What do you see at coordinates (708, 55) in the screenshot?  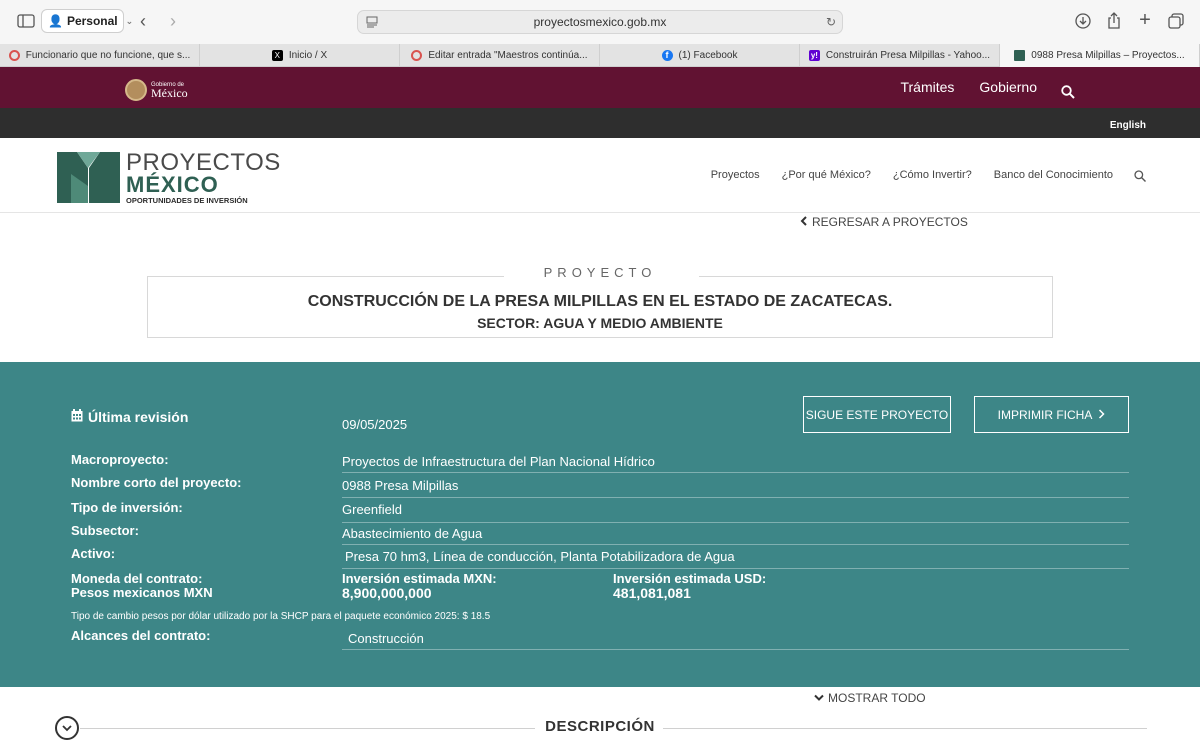 I see `tab-label: (1) Facebook` at bounding box center [708, 55].